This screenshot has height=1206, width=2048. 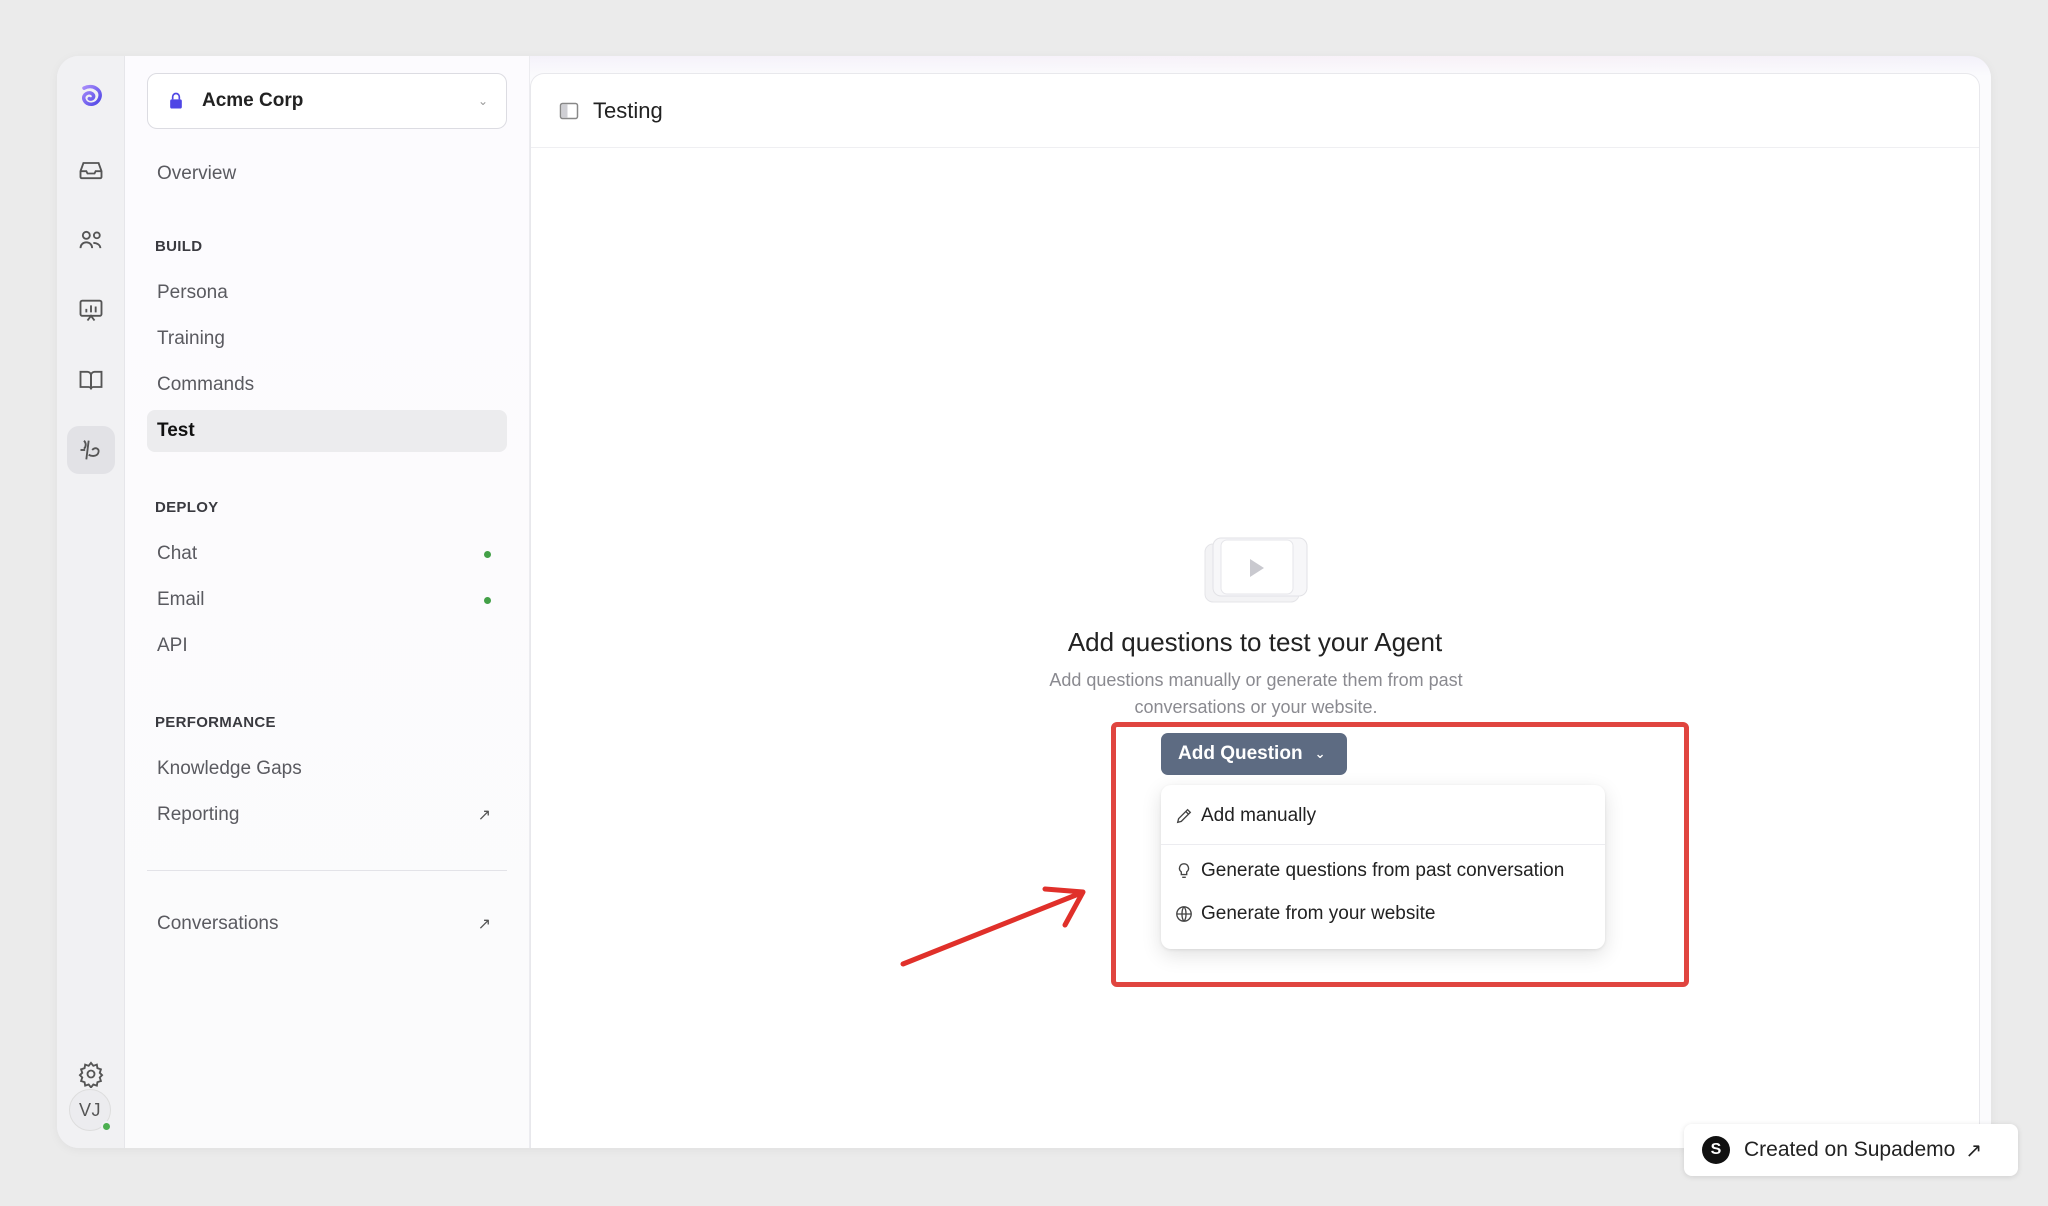 I want to click on inbox-icon, so click(x=91, y=170).